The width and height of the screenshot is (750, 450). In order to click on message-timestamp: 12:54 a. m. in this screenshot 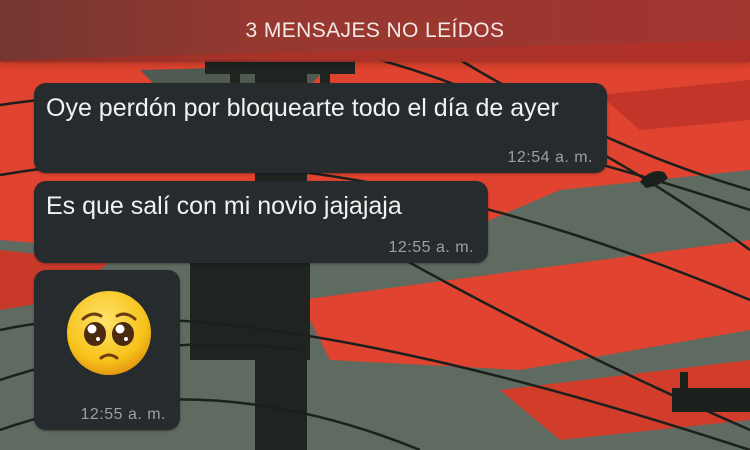, I will do `click(550, 157)`.